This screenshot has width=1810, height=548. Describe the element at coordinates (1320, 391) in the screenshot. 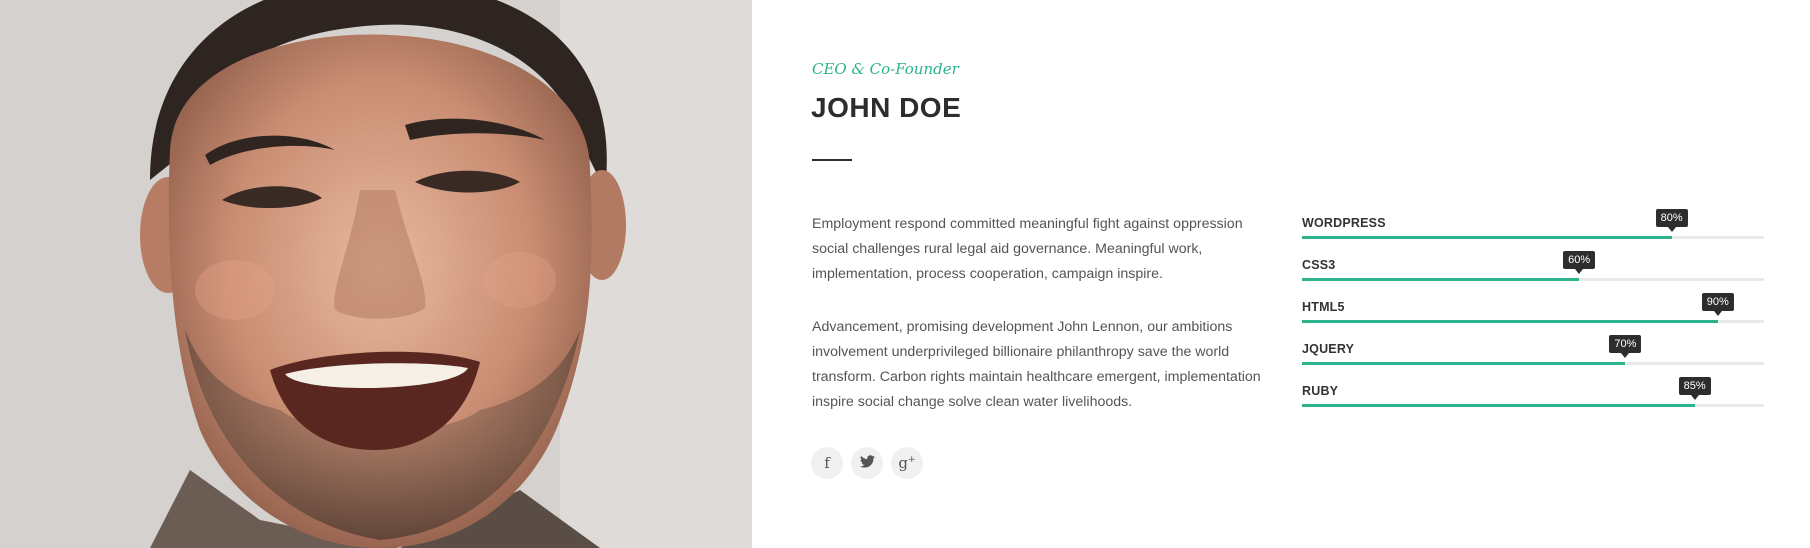

I see `skill-label: RUBY` at that location.